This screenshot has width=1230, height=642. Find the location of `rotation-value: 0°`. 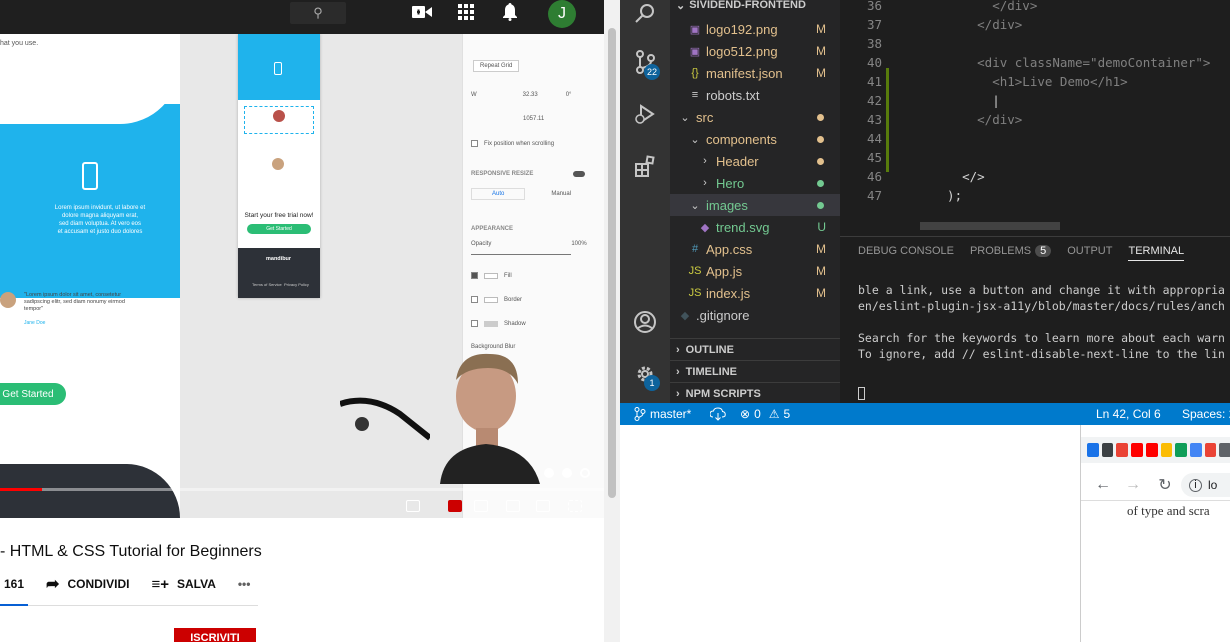

rotation-value: 0° is located at coordinates (568, 95).